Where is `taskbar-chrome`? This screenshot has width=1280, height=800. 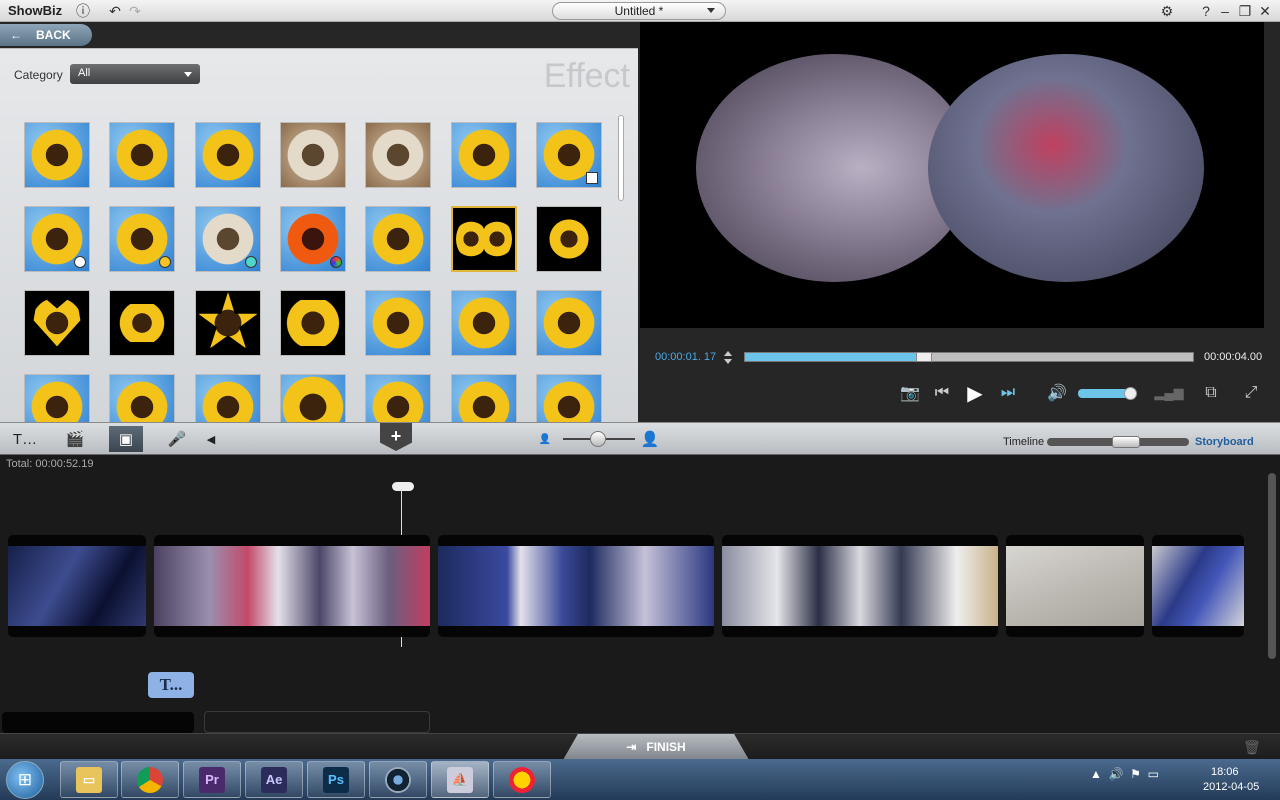 taskbar-chrome is located at coordinates (150, 779).